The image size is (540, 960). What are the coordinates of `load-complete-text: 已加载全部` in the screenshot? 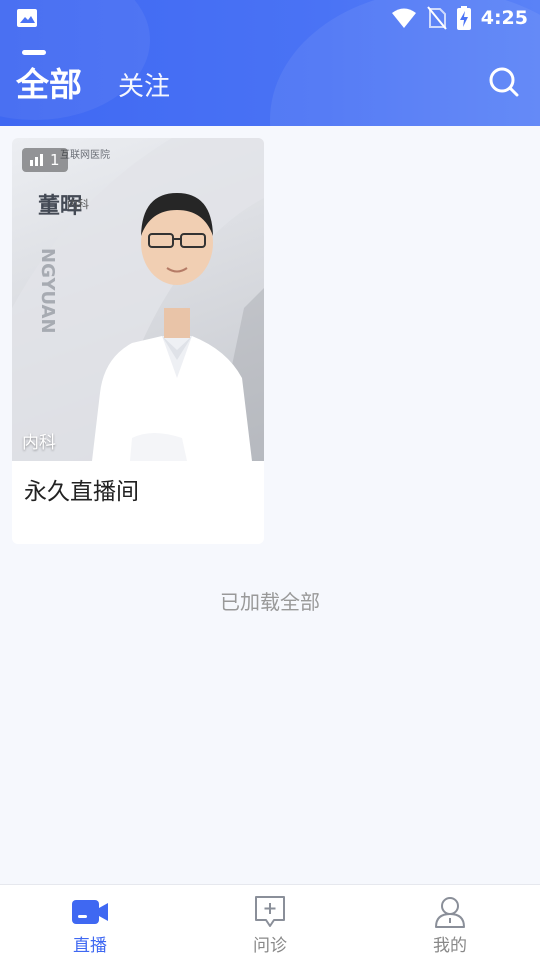 It's located at (270, 602).